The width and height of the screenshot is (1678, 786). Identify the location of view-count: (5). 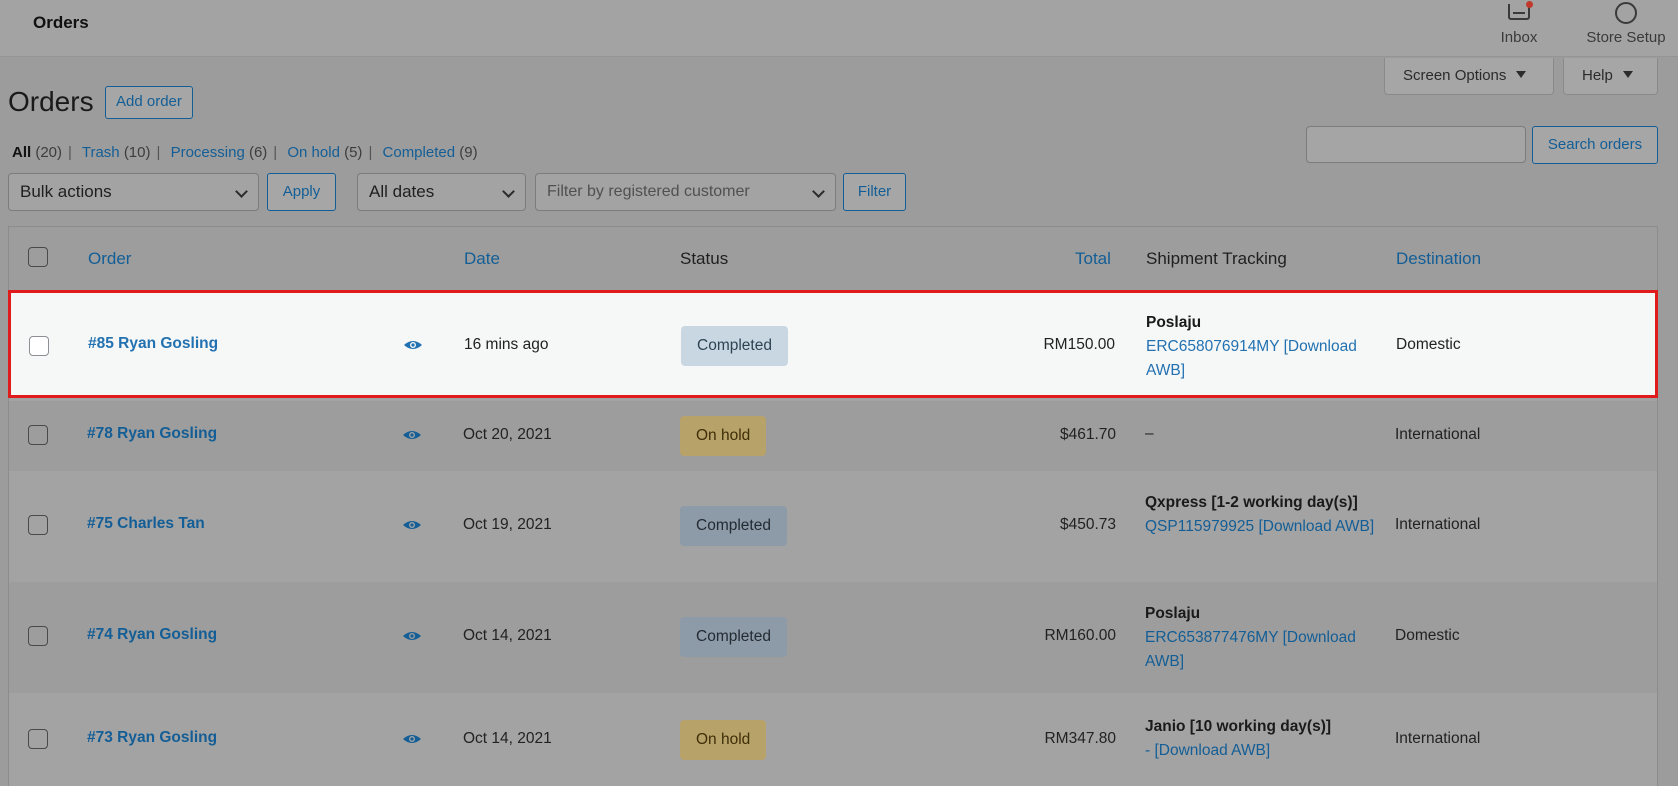
(353, 152).